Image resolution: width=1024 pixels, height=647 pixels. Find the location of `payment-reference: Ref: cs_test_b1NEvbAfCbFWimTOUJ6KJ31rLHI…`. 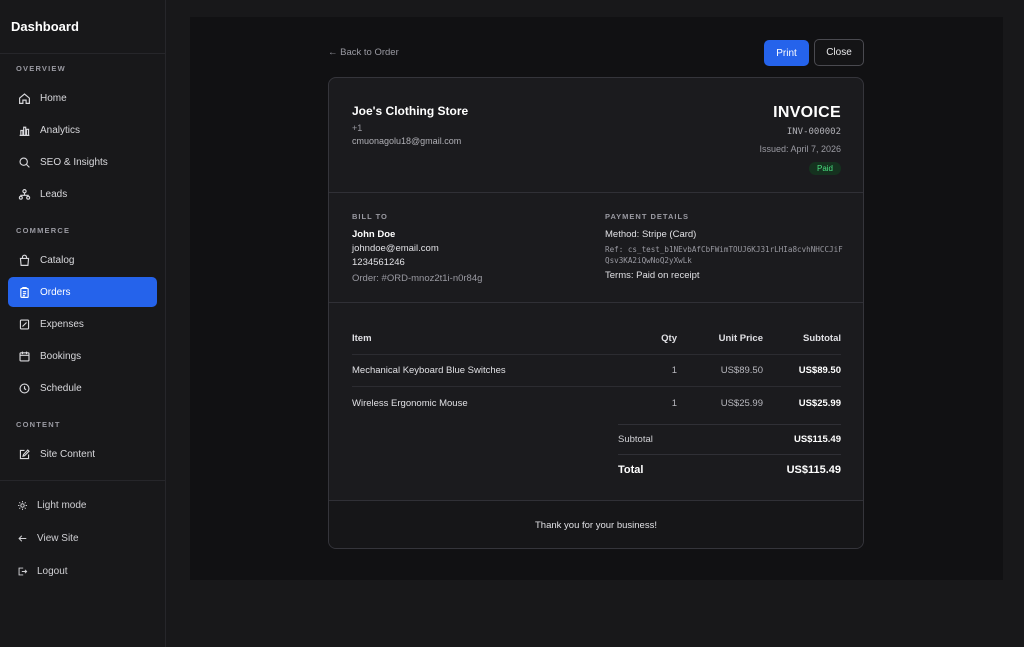

payment-reference: Ref: cs_test_b1NEvbAfCbFWimTOUJ6KJ31rLHI… is located at coordinates (724, 255).